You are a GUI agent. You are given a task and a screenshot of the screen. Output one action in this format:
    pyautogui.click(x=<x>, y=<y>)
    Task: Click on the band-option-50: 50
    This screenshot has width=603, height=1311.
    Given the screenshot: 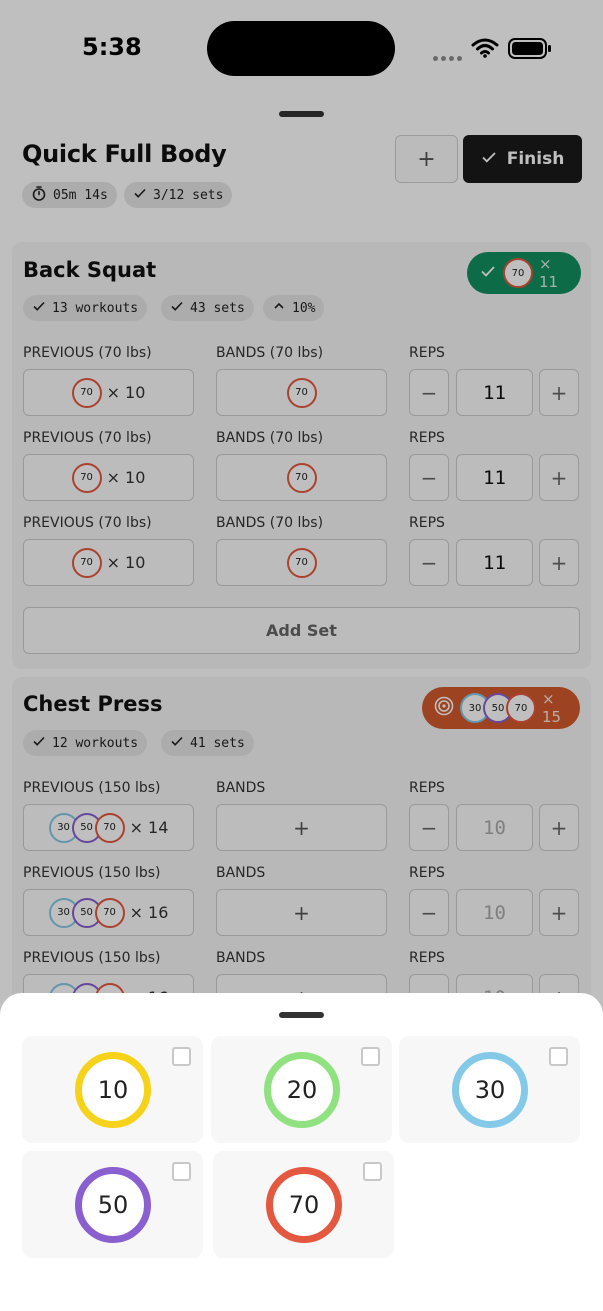 What is the action you would take?
    pyautogui.click(x=112, y=1204)
    